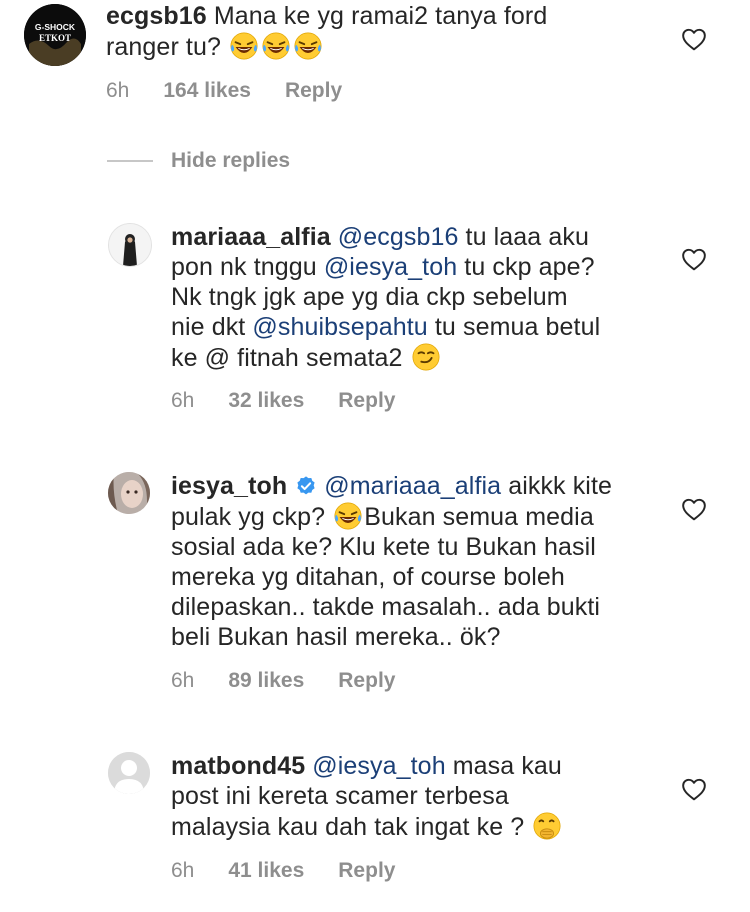  I want to click on mention-link: @mariaaa_alfia, so click(412, 486).